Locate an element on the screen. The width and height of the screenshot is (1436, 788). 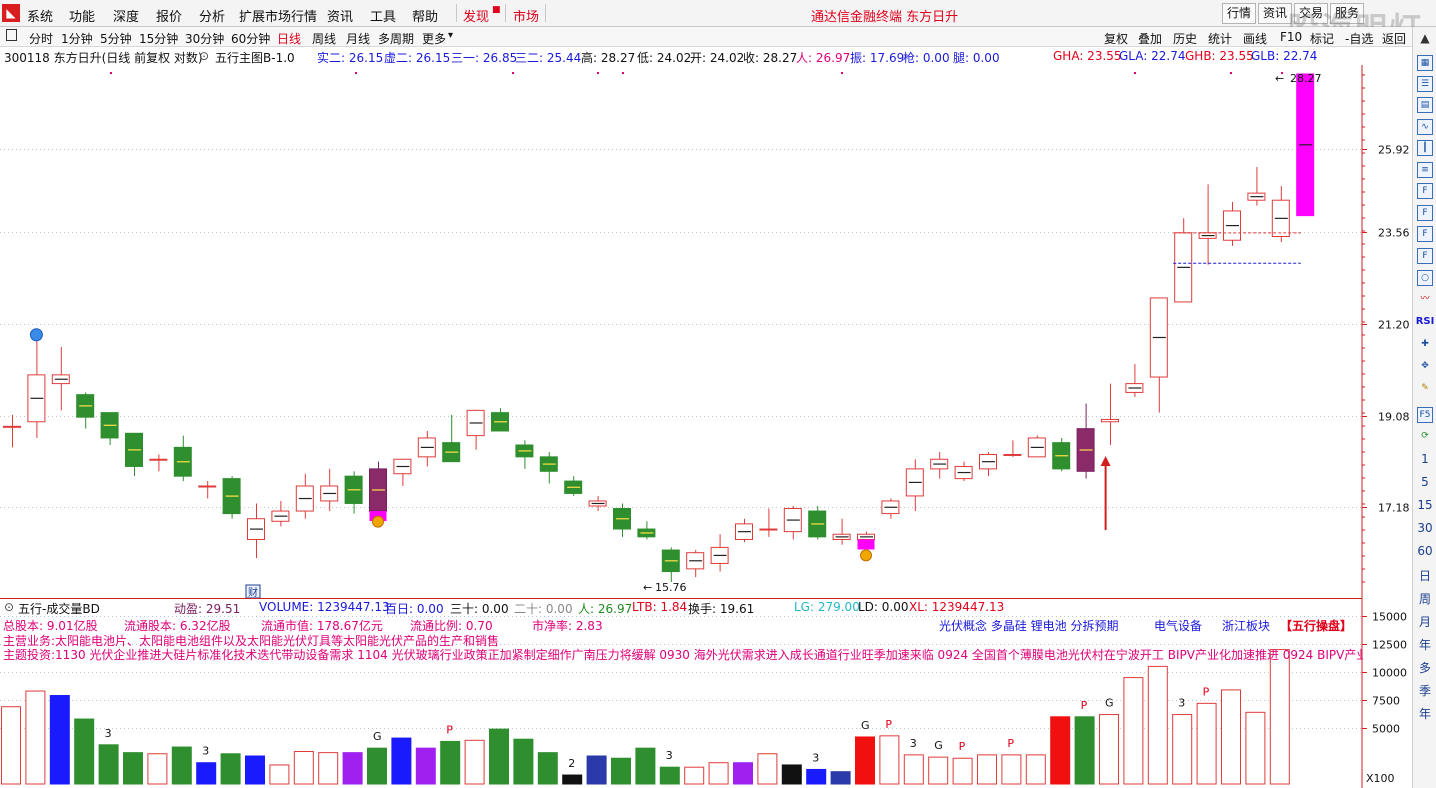
menu-extended-market: 扩展市场行情 is located at coordinates (278, 15).